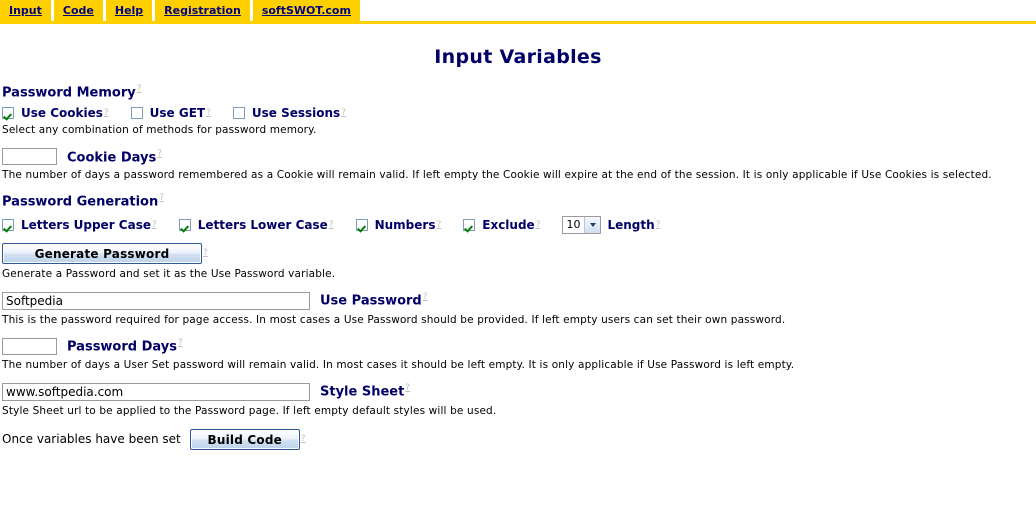 This screenshot has width=1036, height=532. Describe the element at coordinates (29, 157) in the screenshot. I see `cookie-days-input` at that location.